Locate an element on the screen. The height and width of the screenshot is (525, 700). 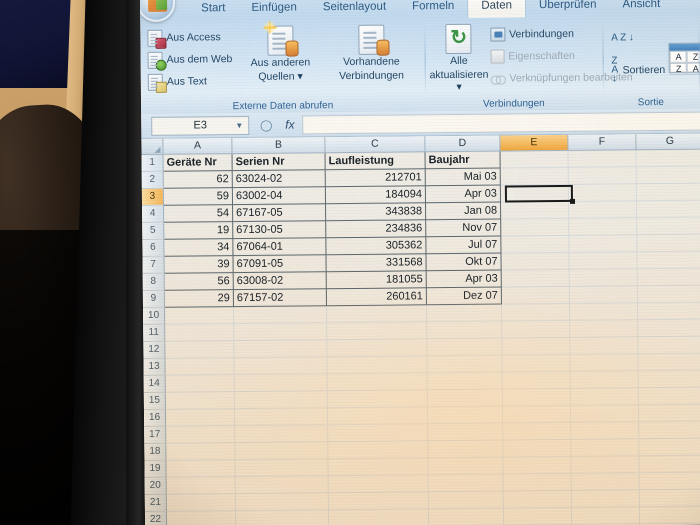
cell-e15 is located at coordinates (536, 397).